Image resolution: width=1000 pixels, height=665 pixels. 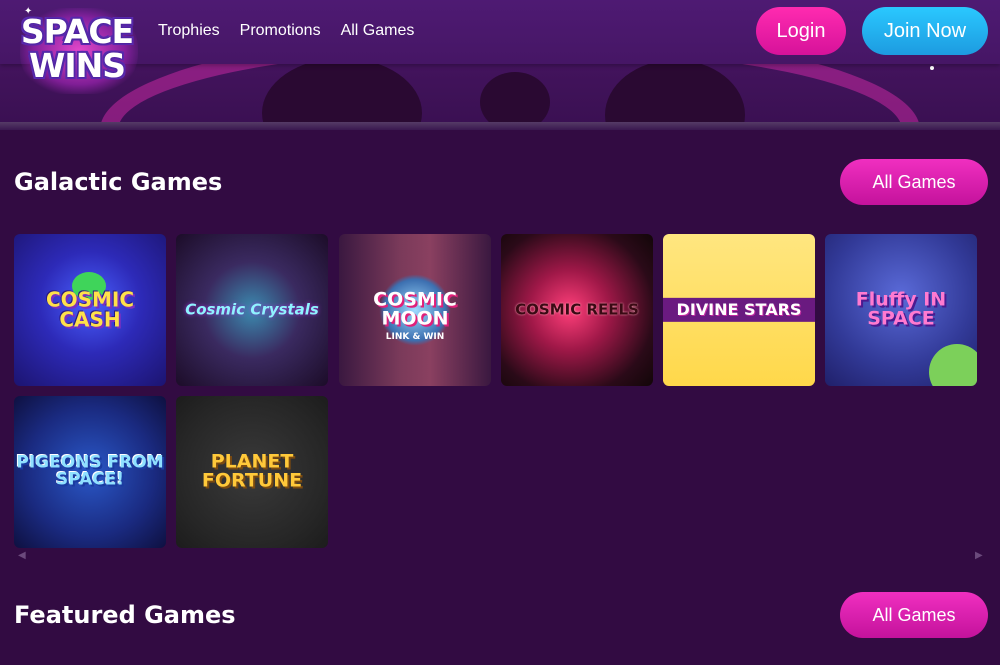 I want to click on game-title: COSMIC MOON, so click(x=415, y=309).